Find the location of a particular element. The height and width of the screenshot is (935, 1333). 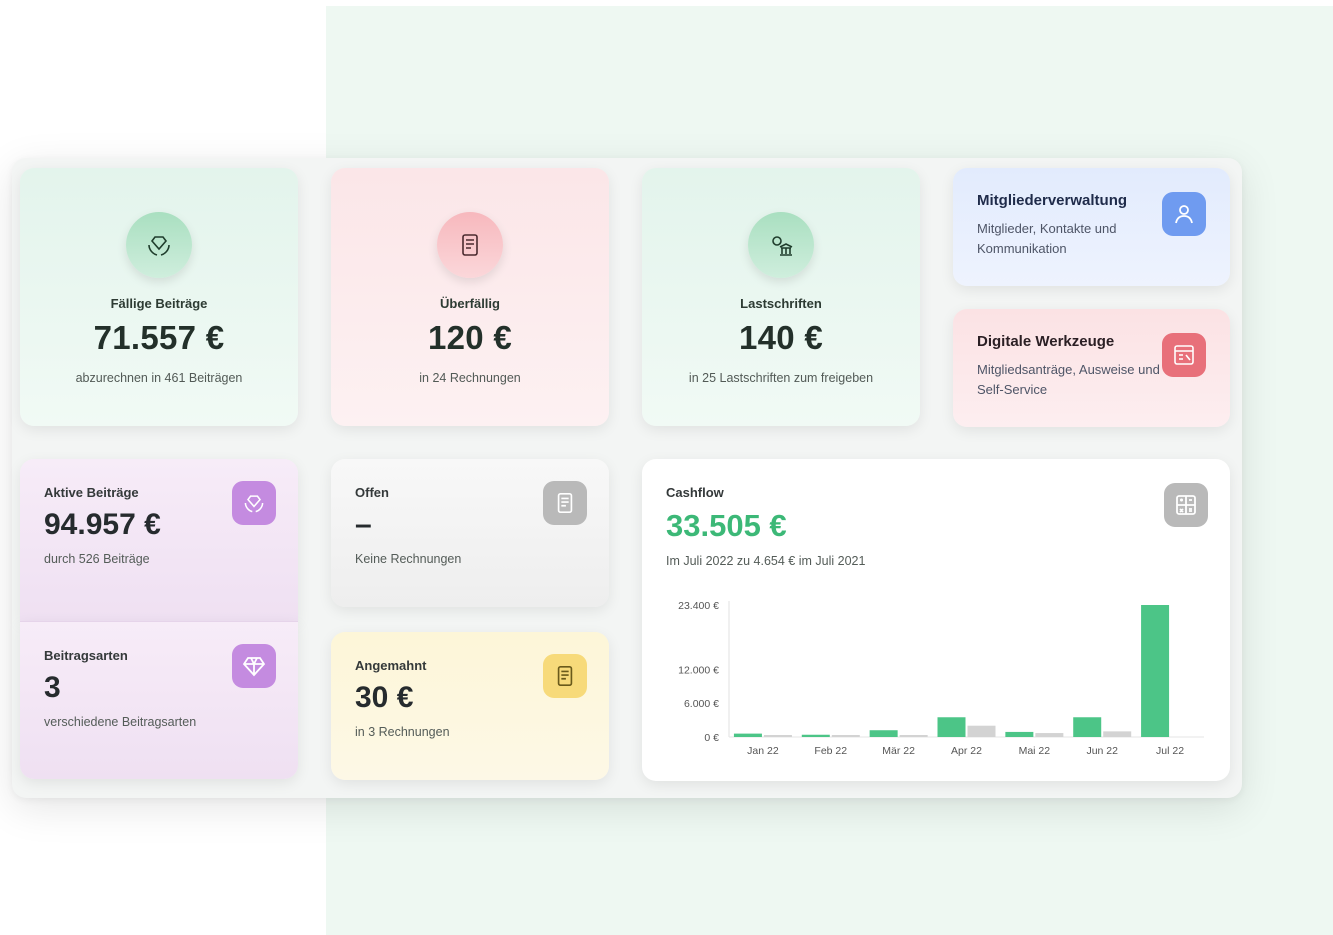

stat-sub: abzurechnen in 461 Beiträgen is located at coordinates (159, 378).